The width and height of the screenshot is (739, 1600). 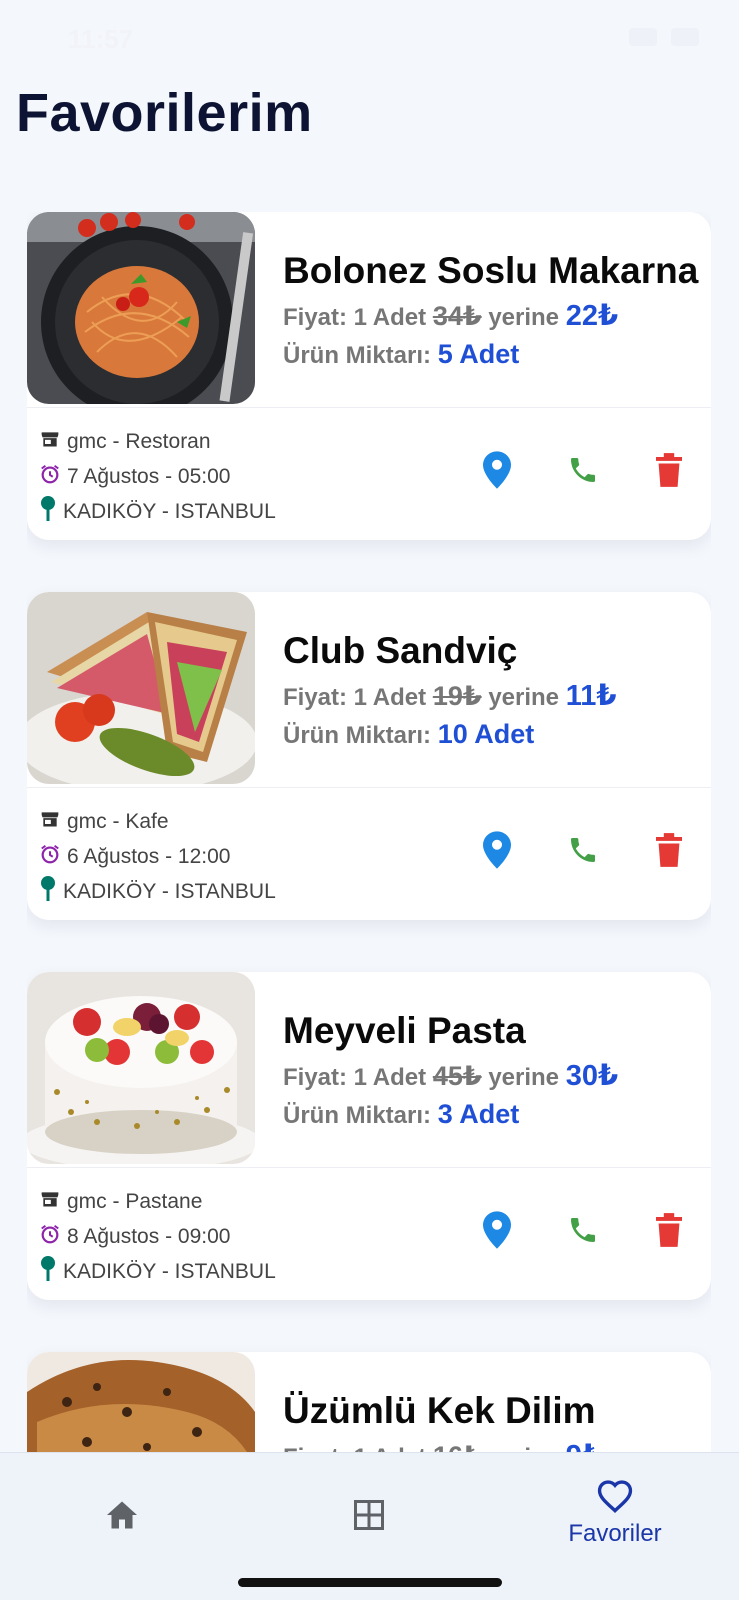 I want to click on nav-favorites: Favoriler, so click(x=615, y=1513).